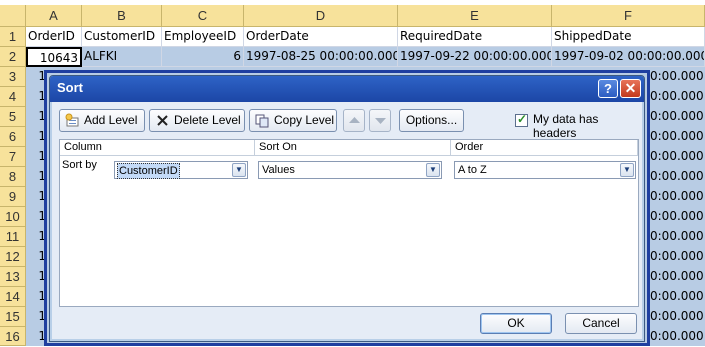 Image resolution: width=705 pixels, height=347 pixels. I want to click on my-data-has-headers-checkbox: ✓, so click(521, 119).